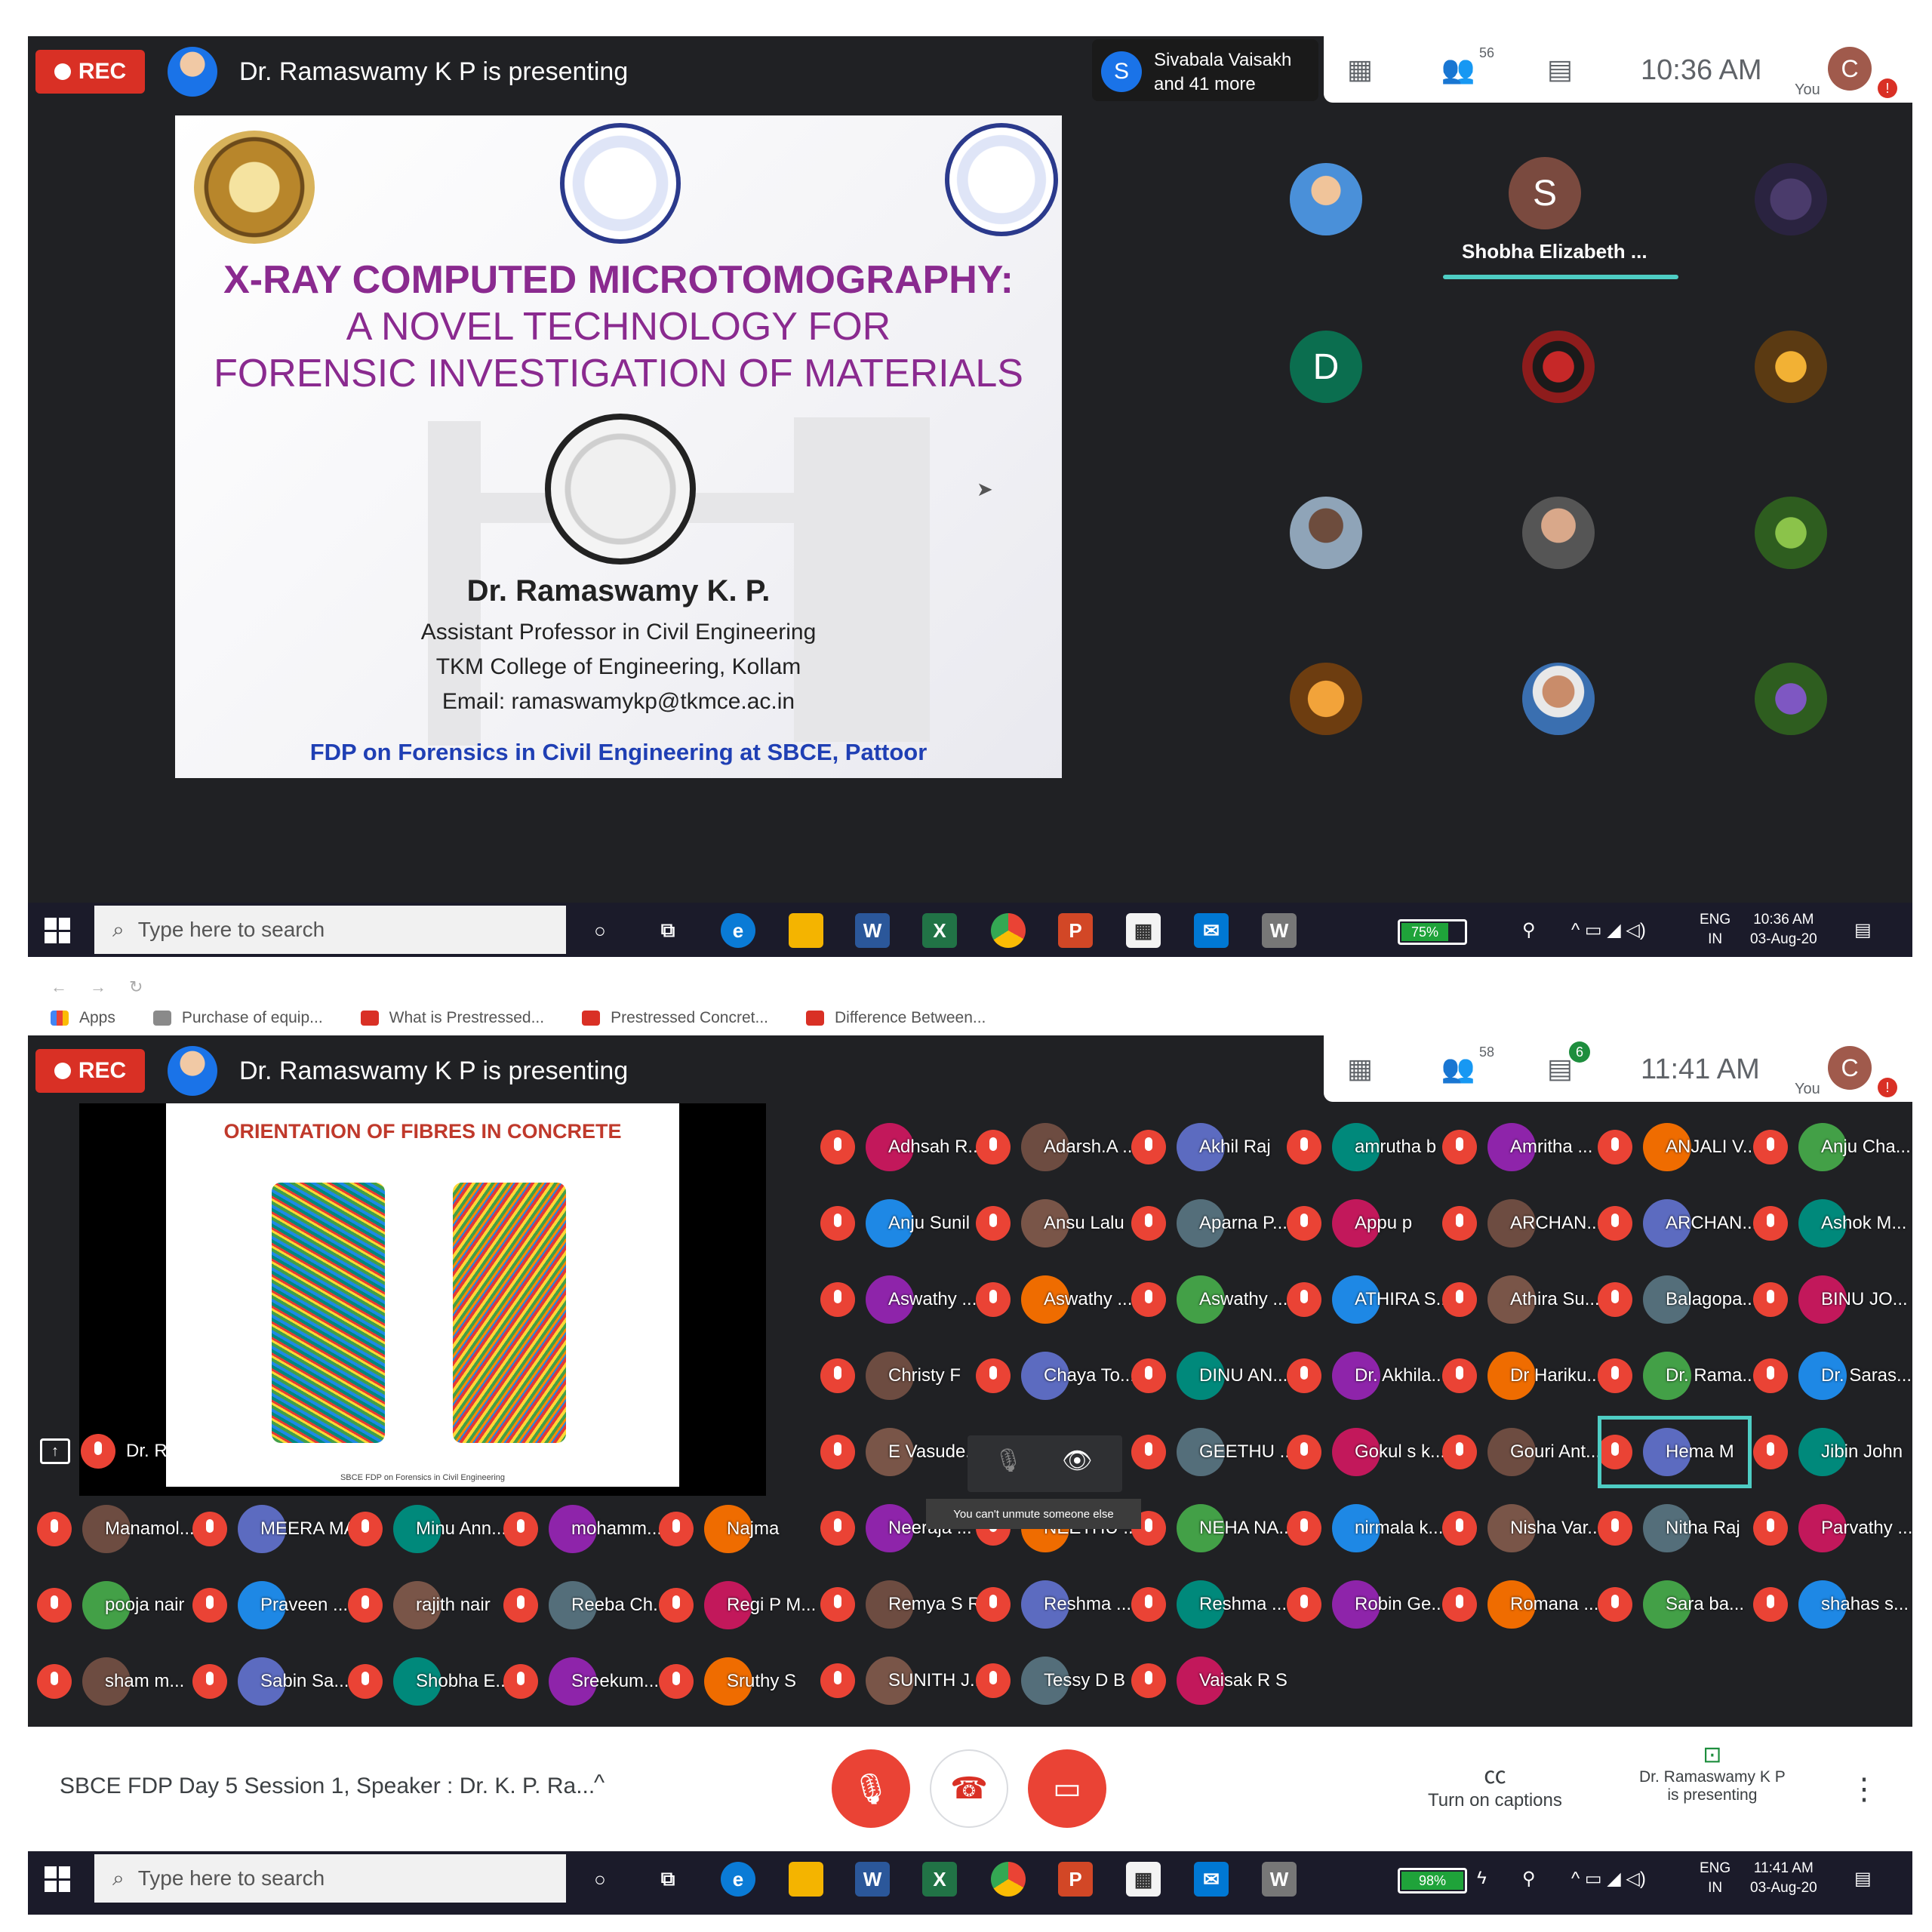 The image size is (1932, 1932). What do you see at coordinates (900, 1604) in the screenshot?
I see `participant-tile: Remya S R` at bounding box center [900, 1604].